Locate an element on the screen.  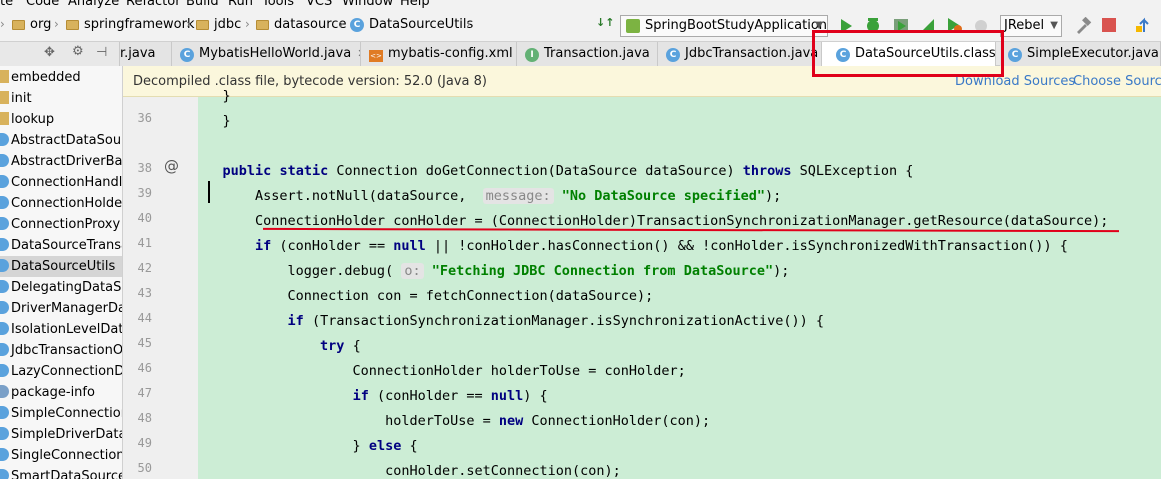
sidebar-item-label: DataSourceUtils is located at coordinates (63, 266).